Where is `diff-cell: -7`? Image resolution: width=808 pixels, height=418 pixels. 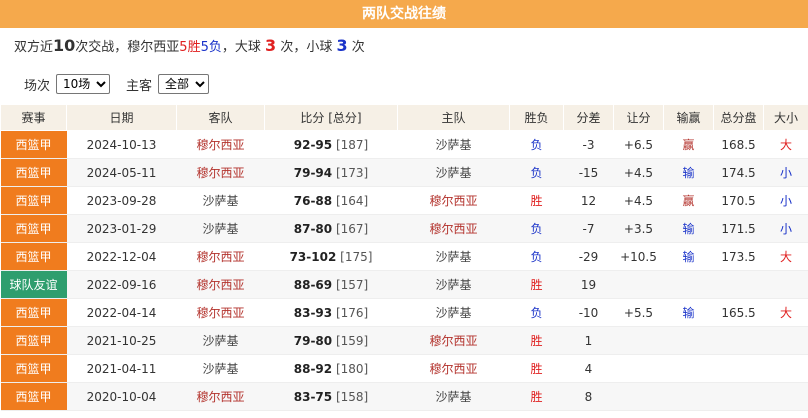
diff-cell: -7 is located at coordinates (588, 228).